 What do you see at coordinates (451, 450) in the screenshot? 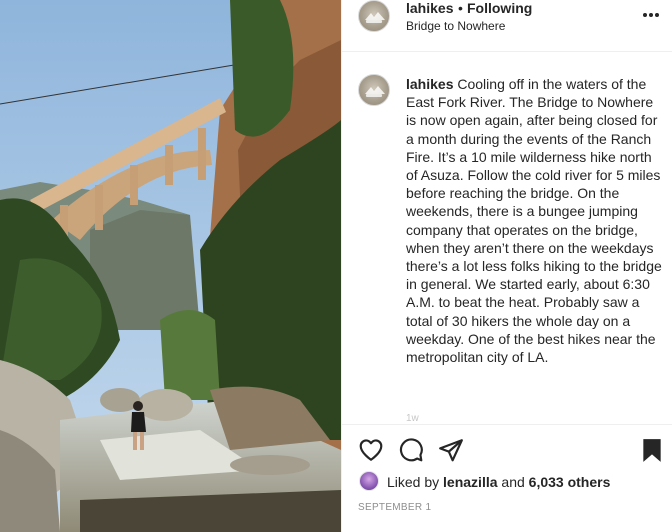
I see `paper-plane-icon` at bounding box center [451, 450].